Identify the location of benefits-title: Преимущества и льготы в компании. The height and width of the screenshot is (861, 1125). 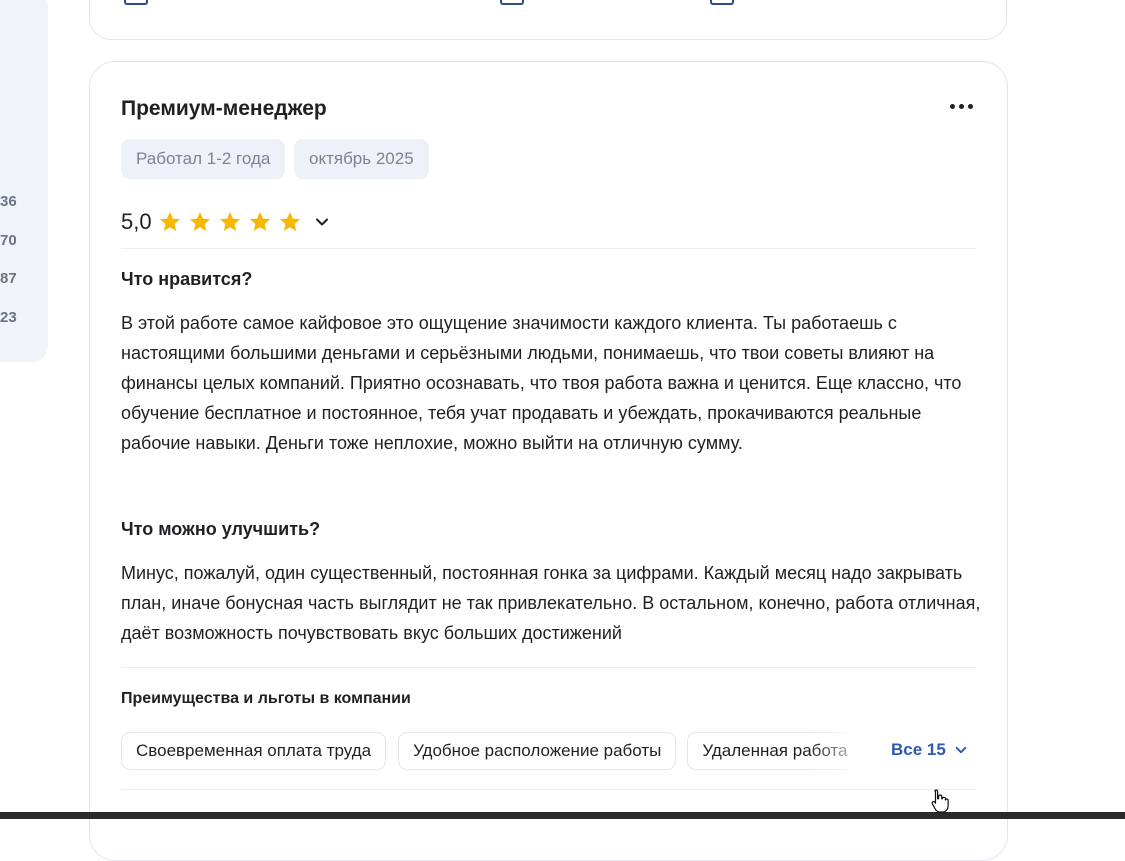
(266, 698).